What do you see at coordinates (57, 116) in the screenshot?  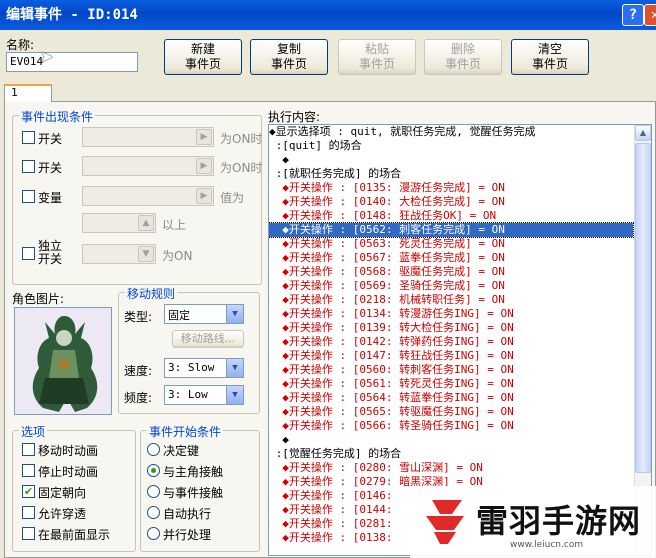 I see `conditions-title: 事件出现条件` at bounding box center [57, 116].